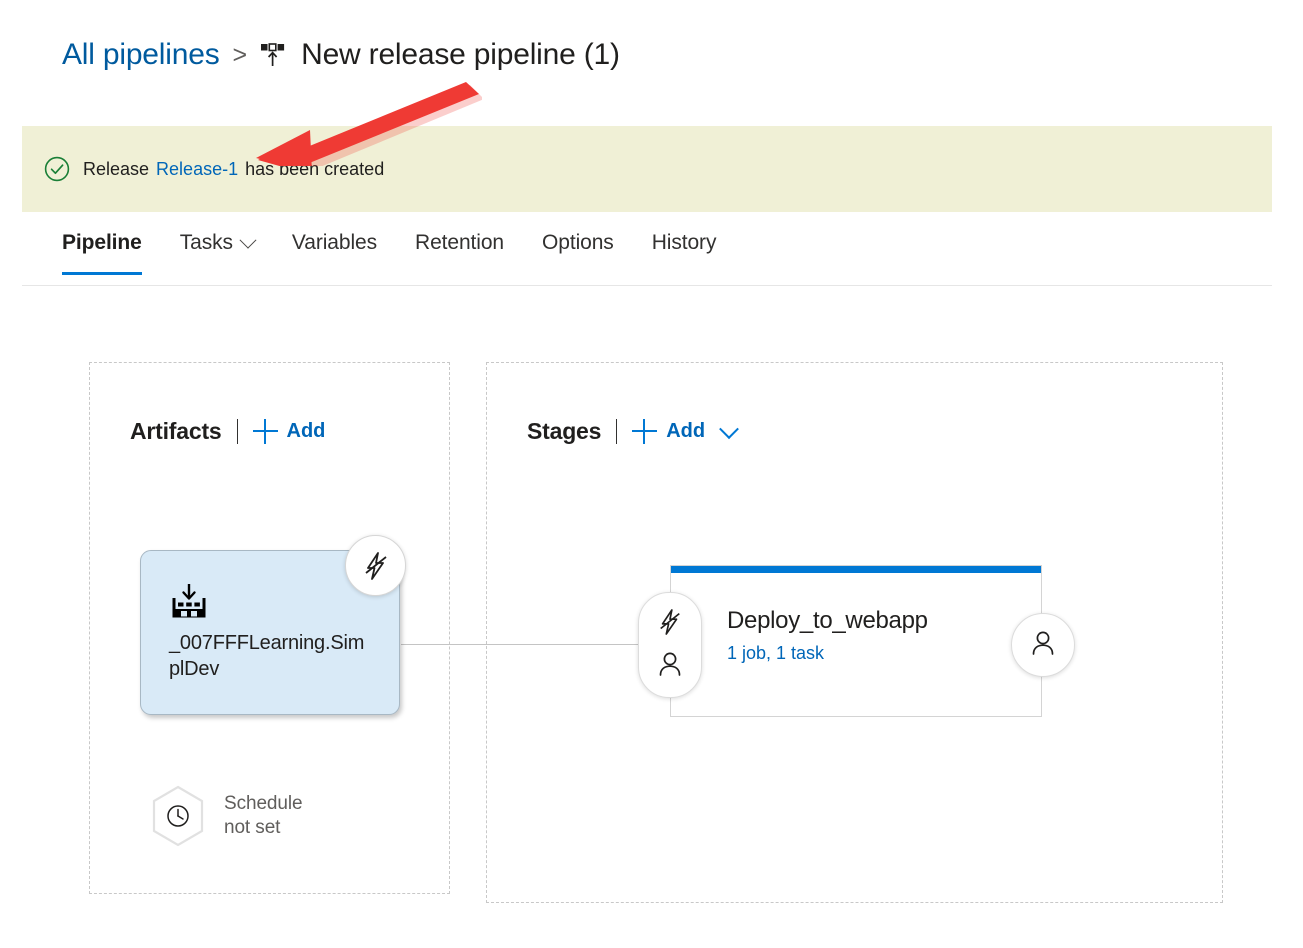  Describe the element at coordinates (684, 242) in the screenshot. I see `tab-history-label: History` at that location.